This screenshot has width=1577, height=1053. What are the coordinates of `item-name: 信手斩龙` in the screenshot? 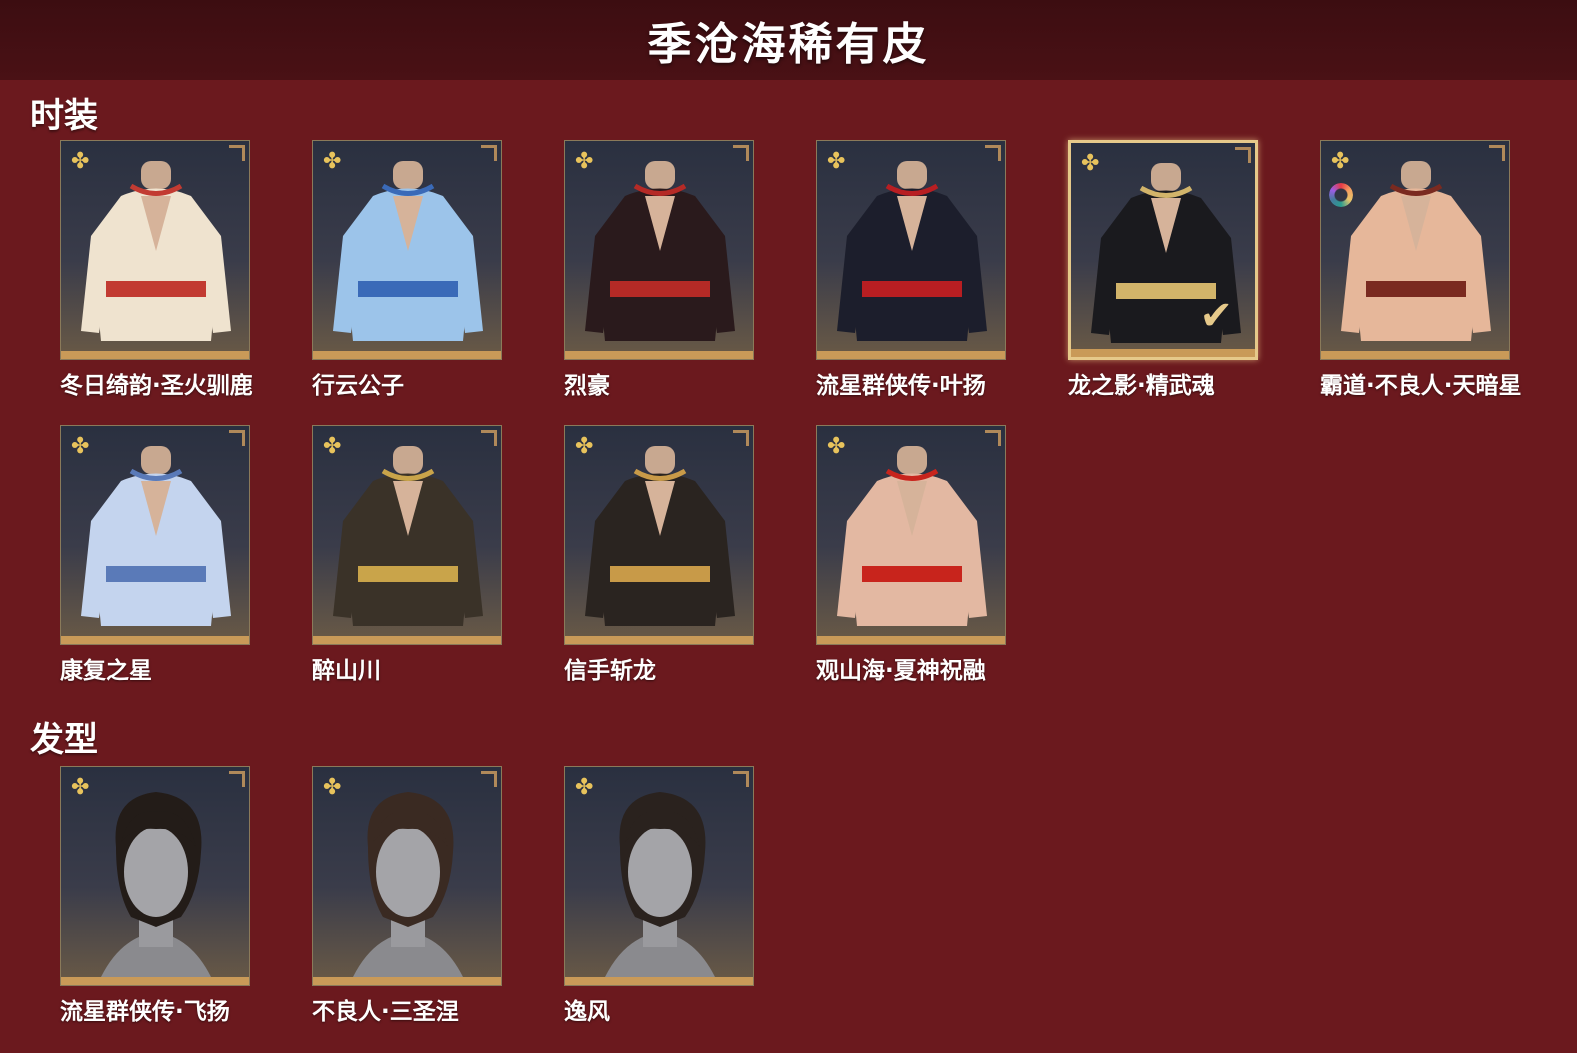 It's located at (610, 671).